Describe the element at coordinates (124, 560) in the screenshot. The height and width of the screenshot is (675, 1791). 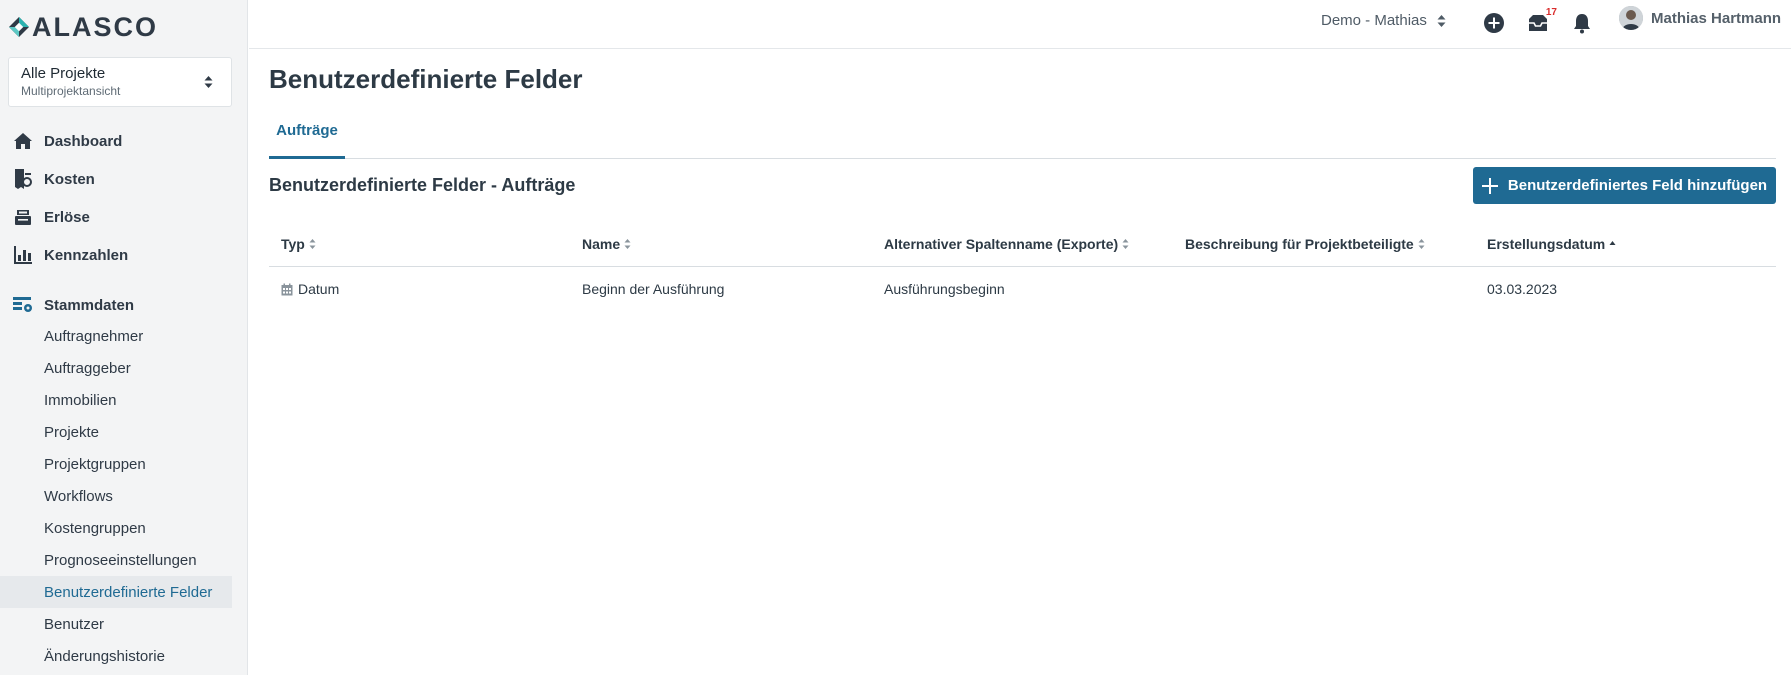
I see `sidebar-item-prognoseeinstellungen: Prognoseeinstellungen` at that location.